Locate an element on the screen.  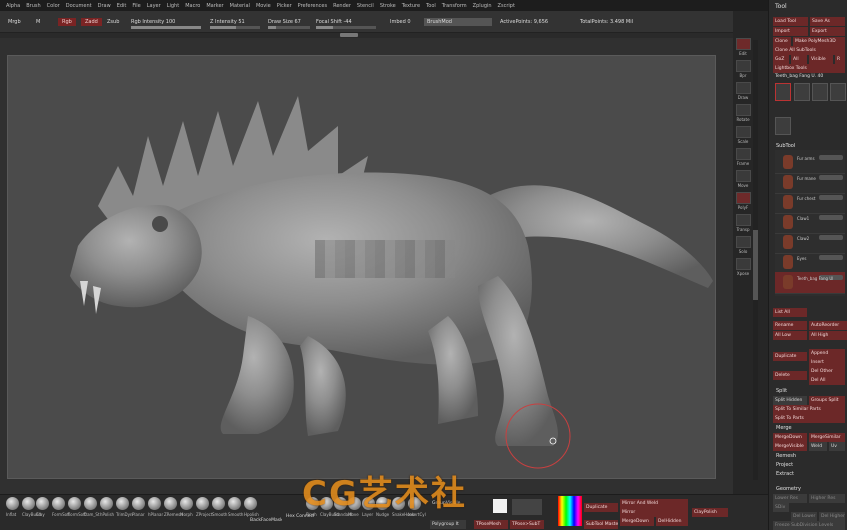
groups-split-button: Groups Split is located at coordinates (827, 400).